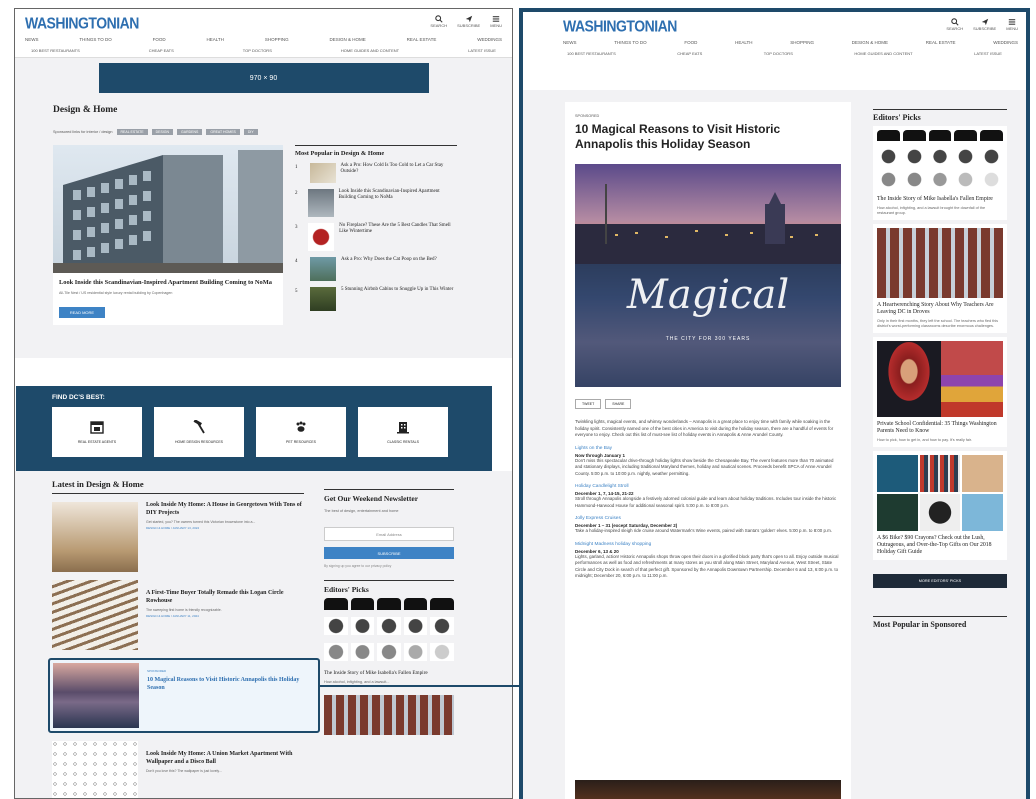 The image size is (1036, 799). I want to click on tag-chip: REAL ESTATE, so click(132, 132).